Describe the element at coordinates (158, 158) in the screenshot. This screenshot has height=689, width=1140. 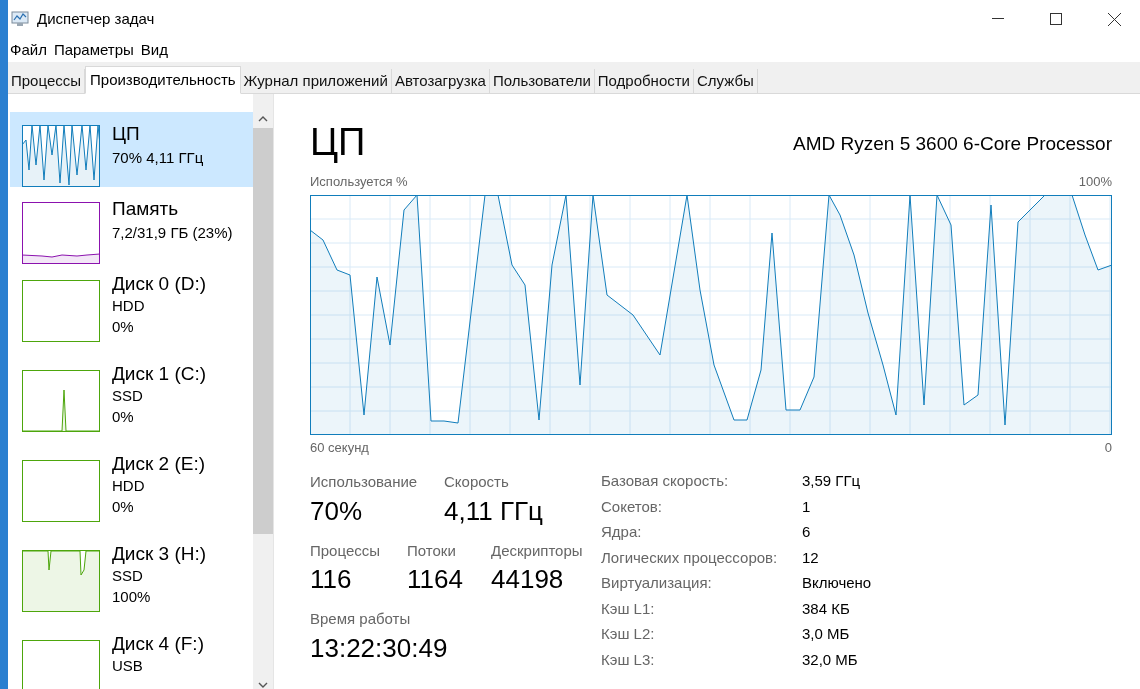
I see `device-usage: 70% 4,11 ГГц` at that location.